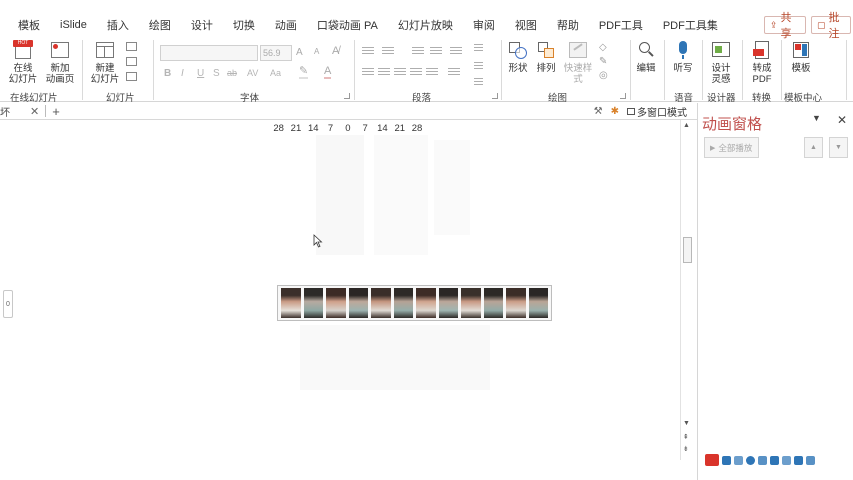 The image size is (853, 480). Describe the element at coordinates (526, 25) in the screenshot. I see `menu-item: 视图` at that location.